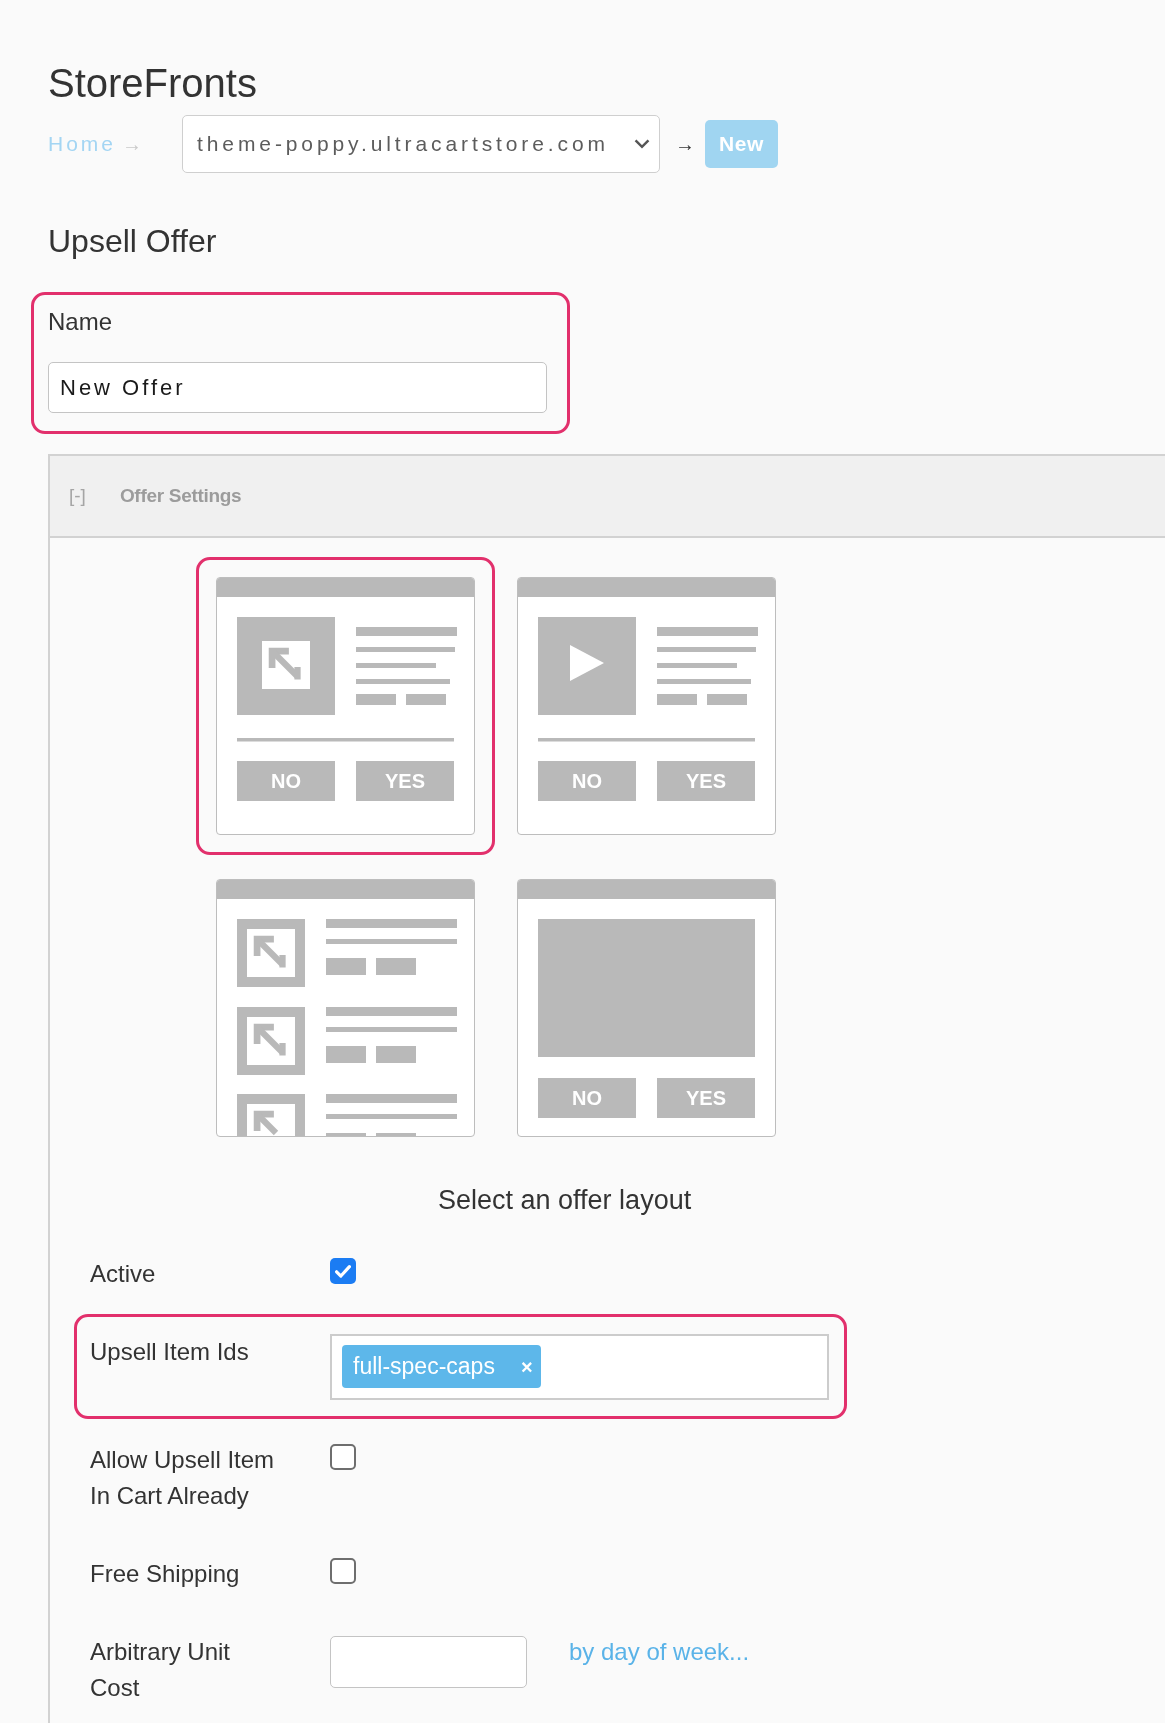  What do you see at coordinates (741, 144) in the screenshot?
I see `current-breadcrumb: New` at bounding box center [741, 144].